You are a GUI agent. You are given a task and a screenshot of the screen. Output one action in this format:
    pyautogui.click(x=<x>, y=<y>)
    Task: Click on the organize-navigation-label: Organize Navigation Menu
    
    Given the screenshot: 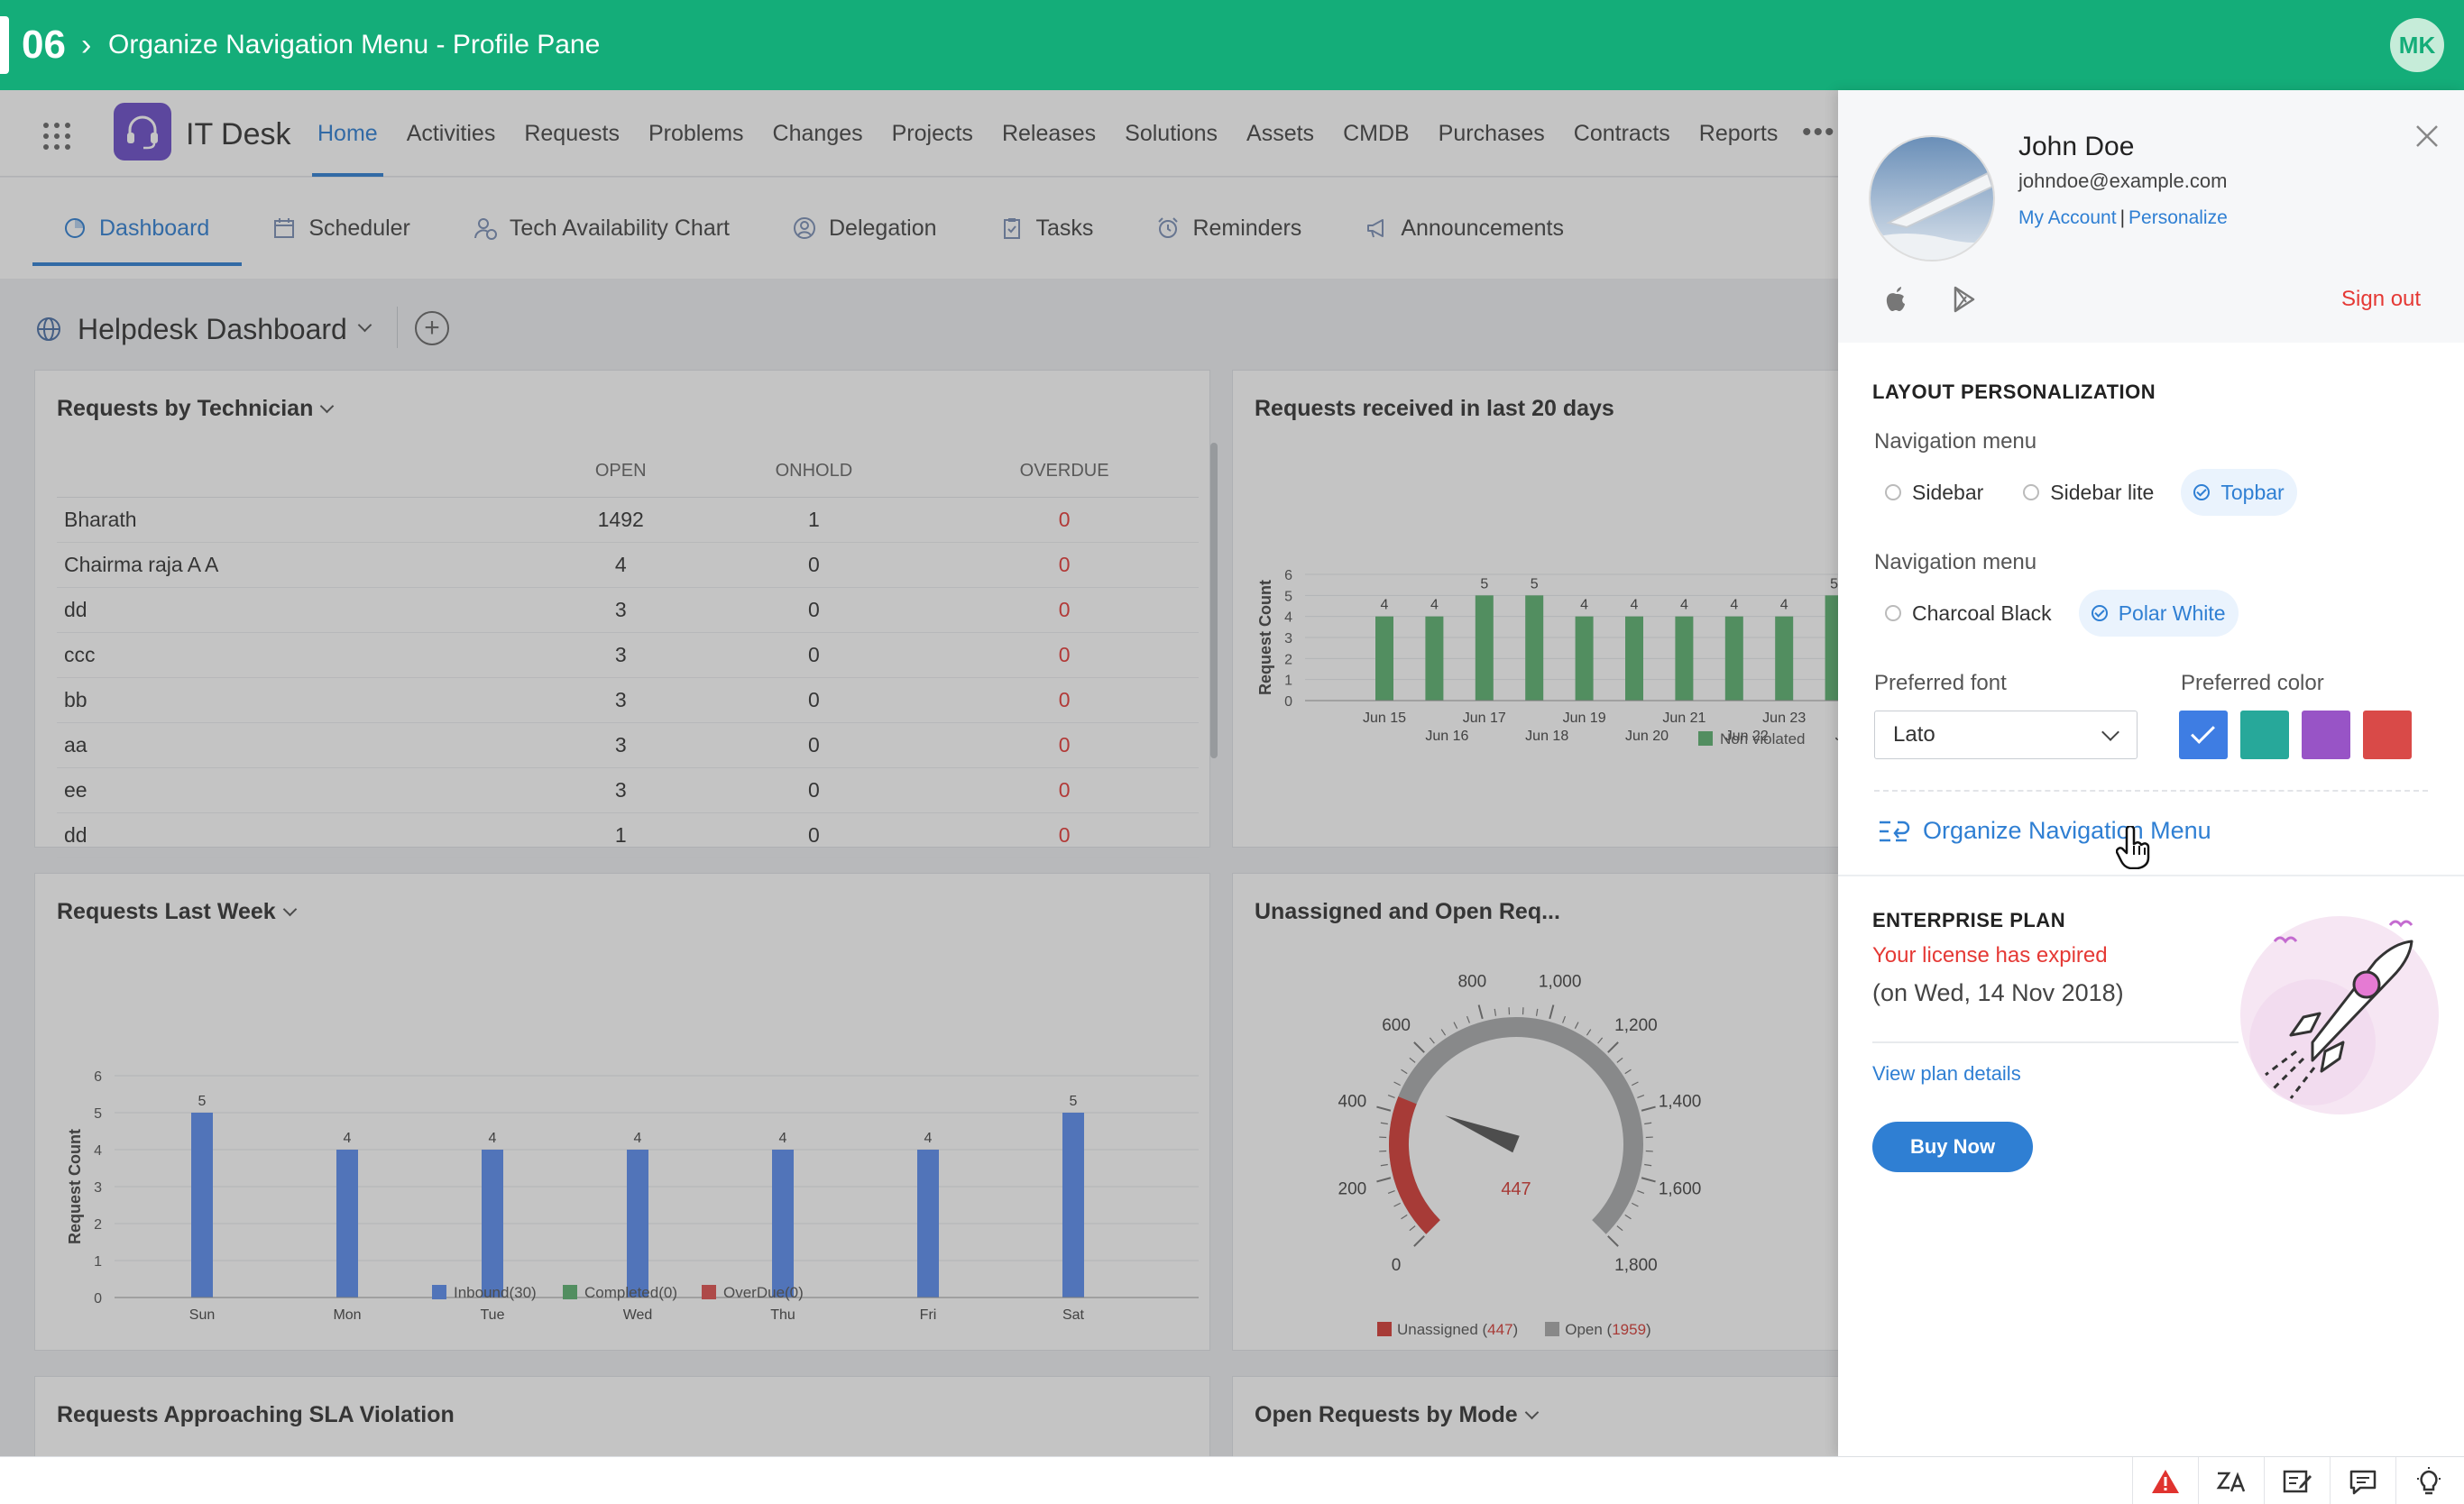 What is the action you would take?
    pyautogui.click(x=2067, y=830)
    